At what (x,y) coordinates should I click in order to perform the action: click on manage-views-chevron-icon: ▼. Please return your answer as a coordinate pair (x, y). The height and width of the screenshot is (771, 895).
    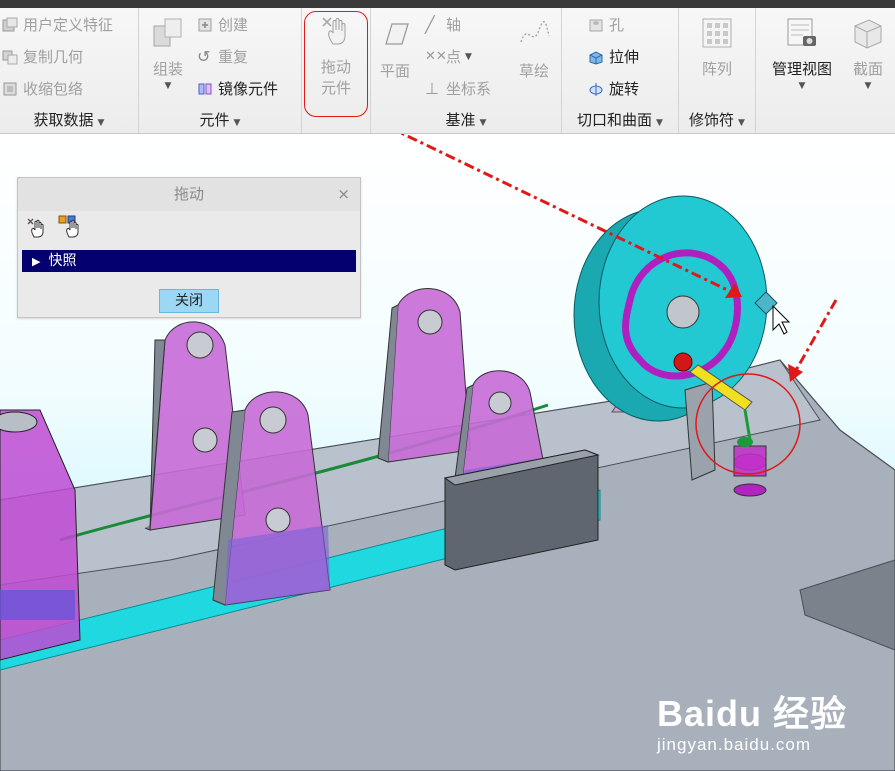
    Looking at the image, I should click on (802, 86).